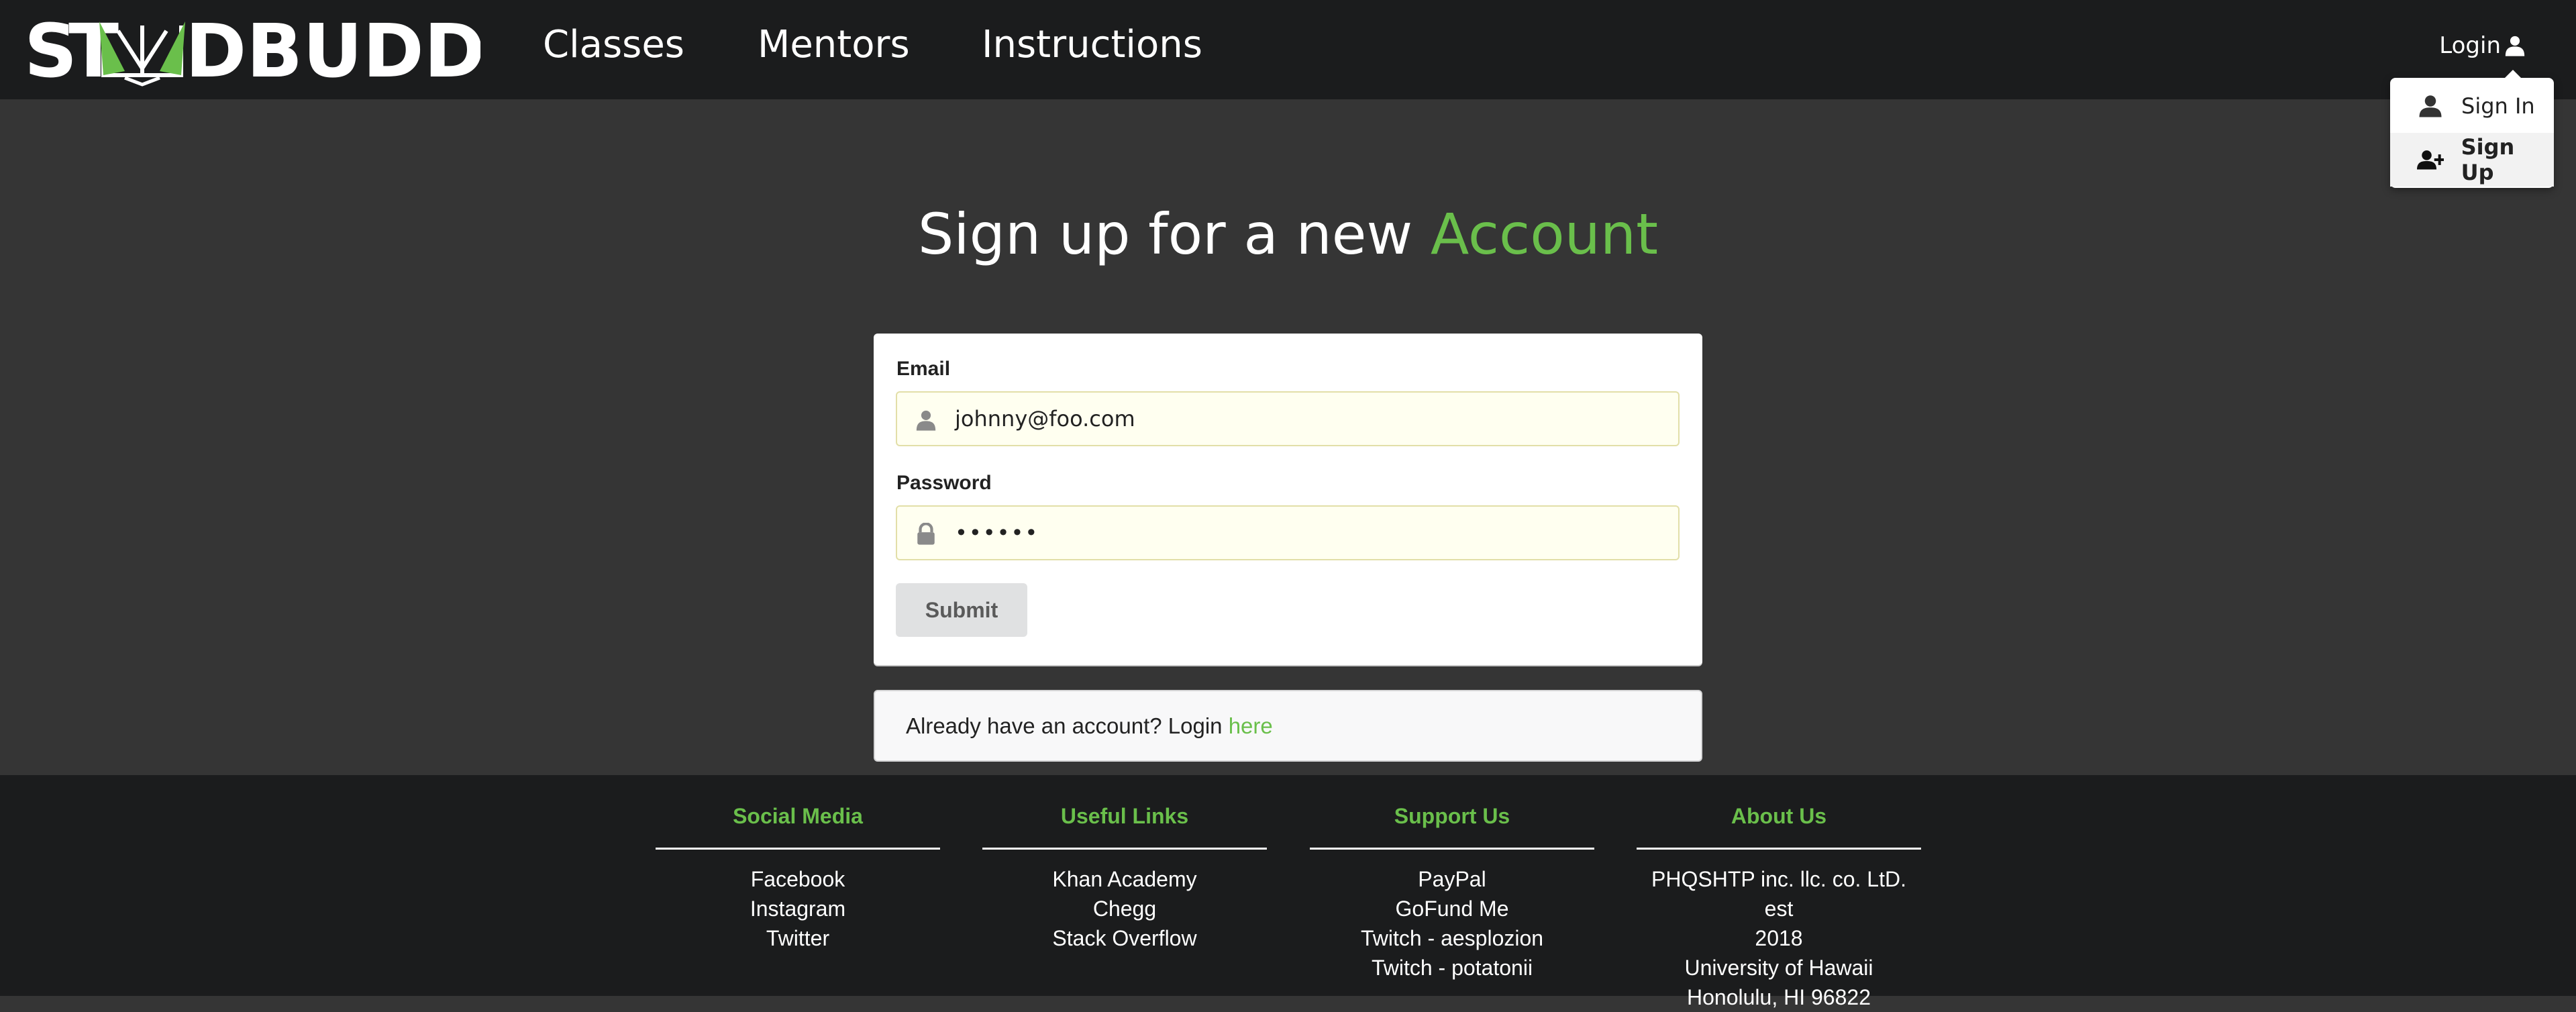 This screenshot has height=1012, width=2576. What do you see at coordinates (613, 45) in the screenshot?
I see `nav-classes: Classes` at bounding box center [613, 45].